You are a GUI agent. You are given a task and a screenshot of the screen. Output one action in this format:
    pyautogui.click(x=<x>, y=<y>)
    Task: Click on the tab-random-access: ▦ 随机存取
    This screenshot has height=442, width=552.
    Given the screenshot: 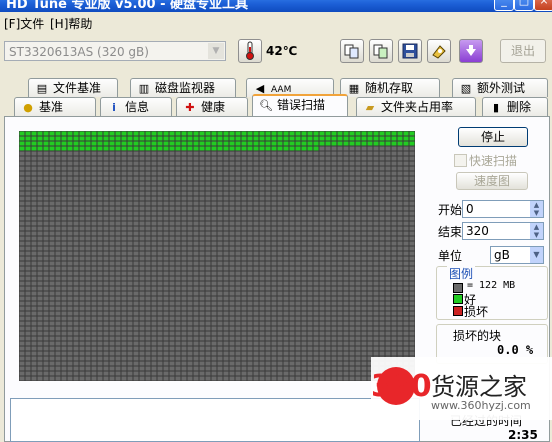 What is the action you would take?
    pyautogui.click(x=390, y=87)
    